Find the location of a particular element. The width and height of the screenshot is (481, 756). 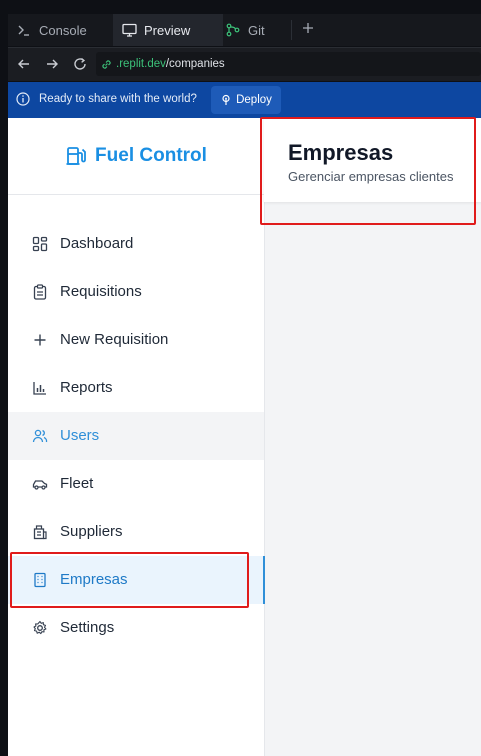

users-icon is located at coordinates (40, 436).